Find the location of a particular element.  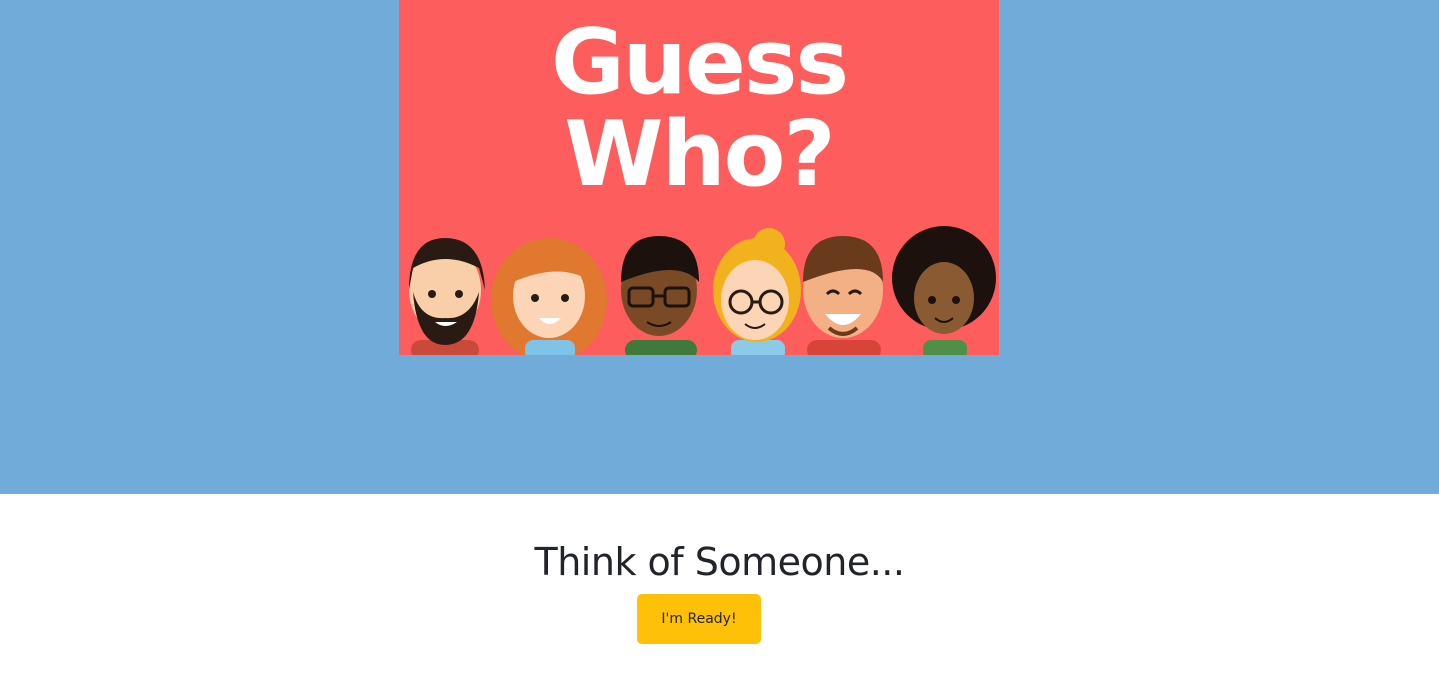

glasses-man-face-icon is located at coordinates (660, 295).